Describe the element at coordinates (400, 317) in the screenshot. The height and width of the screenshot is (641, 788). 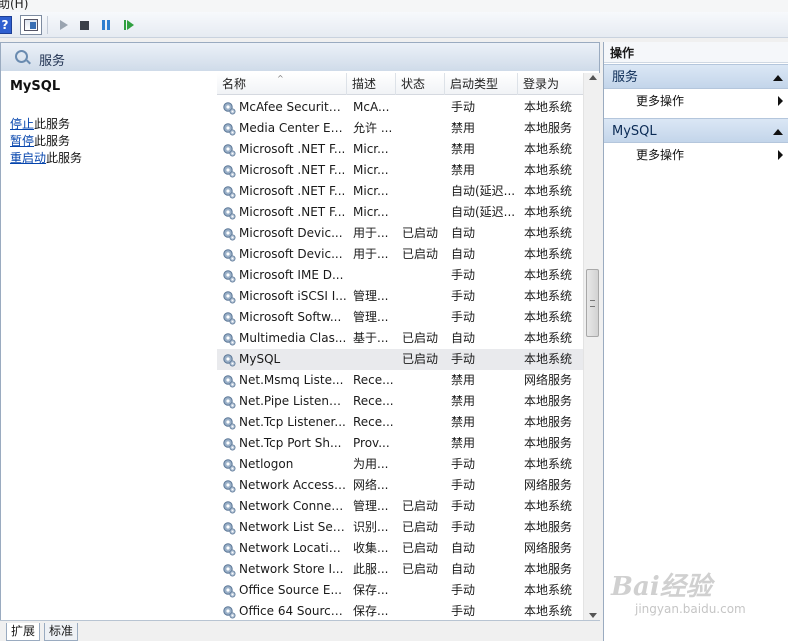
I see `table-row: Microsoft Softw... 管理... 手动 本地系统` at that location.